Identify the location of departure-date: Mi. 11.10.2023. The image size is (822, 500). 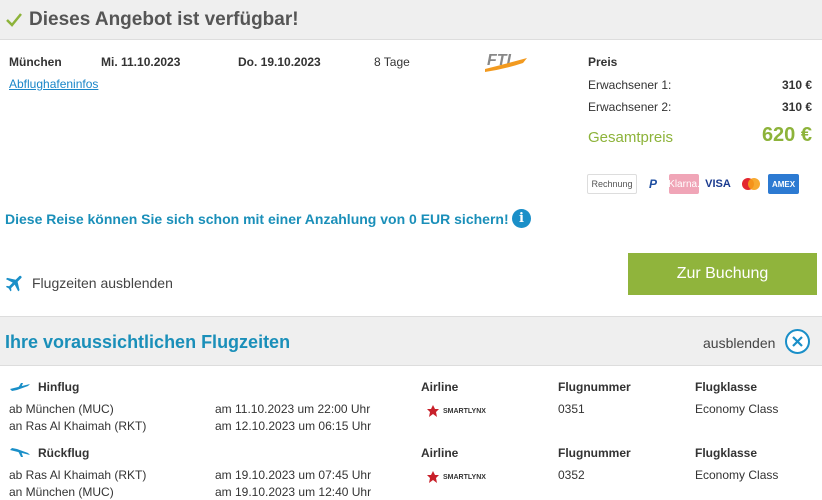
(141, 62).